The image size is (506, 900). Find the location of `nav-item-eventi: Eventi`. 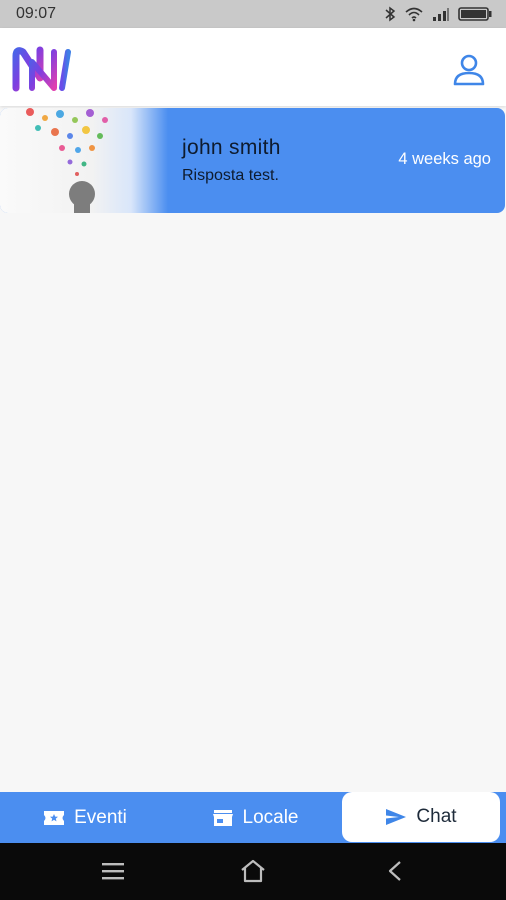

nav-item-eventi: Eventi is located at coordinates (85, 817).